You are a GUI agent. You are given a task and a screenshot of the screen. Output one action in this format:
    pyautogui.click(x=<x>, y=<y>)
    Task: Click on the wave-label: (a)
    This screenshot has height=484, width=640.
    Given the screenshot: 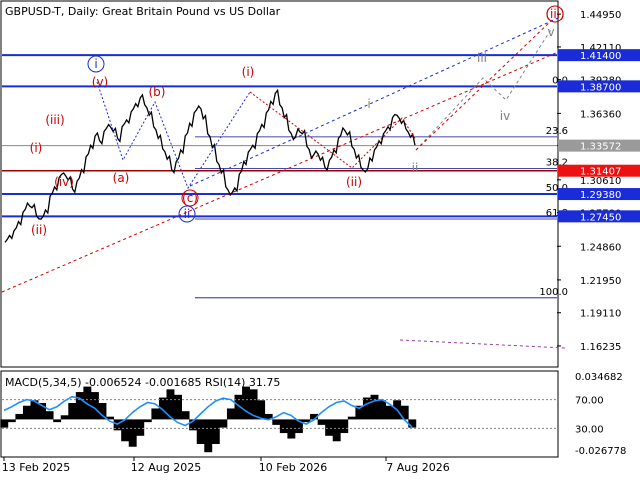 What is the action you would take?
    pyautogui.click(x=121, y=178)
    